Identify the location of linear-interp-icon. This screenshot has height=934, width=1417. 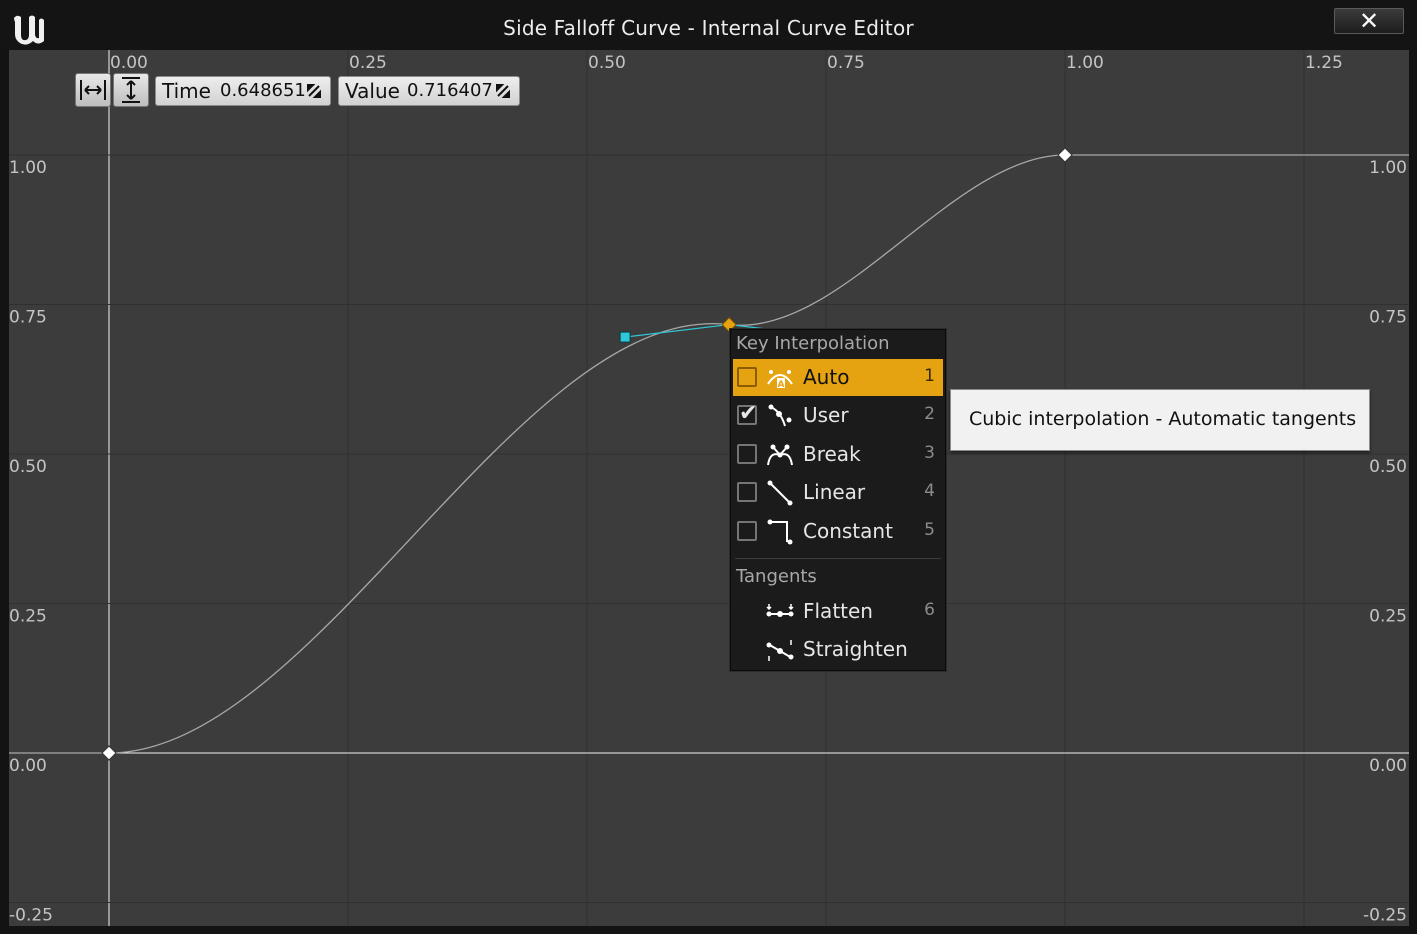
(780, 493).